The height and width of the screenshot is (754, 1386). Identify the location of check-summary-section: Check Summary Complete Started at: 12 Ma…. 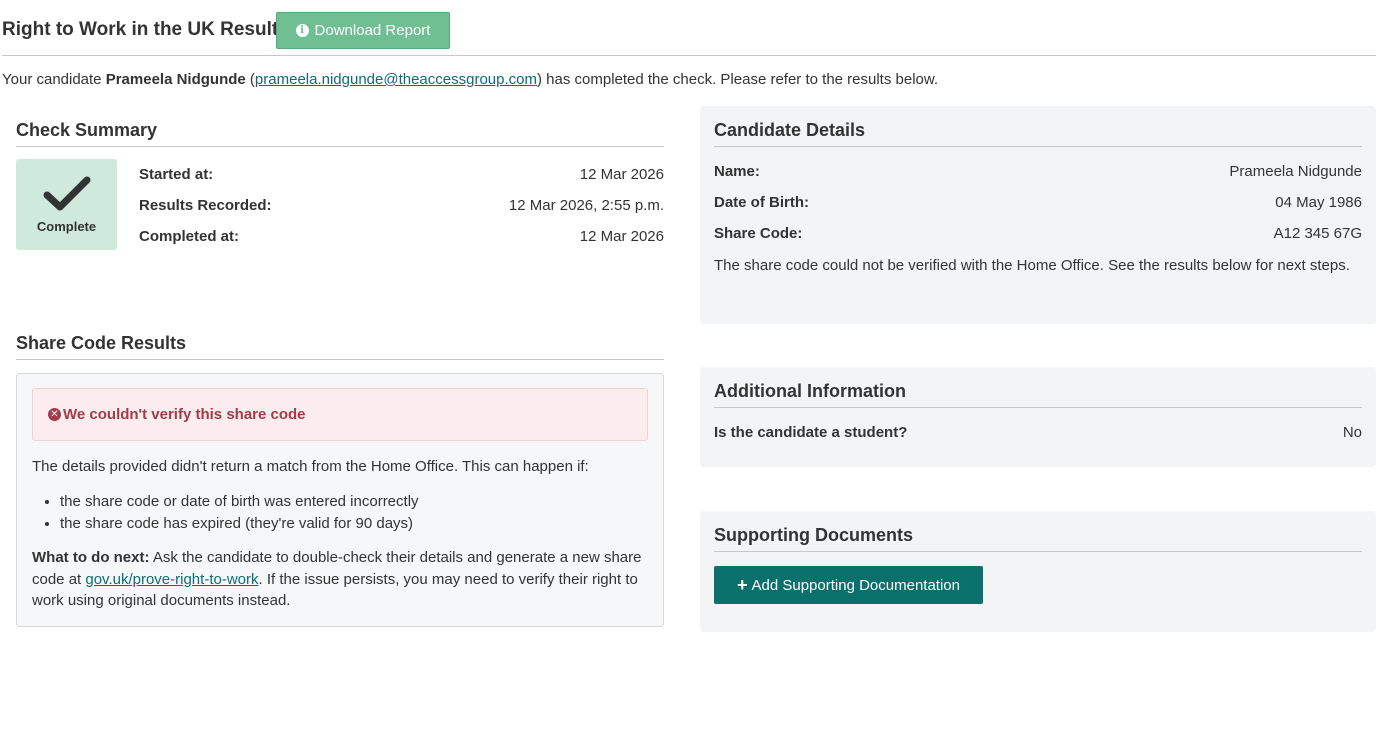
(340, 204).